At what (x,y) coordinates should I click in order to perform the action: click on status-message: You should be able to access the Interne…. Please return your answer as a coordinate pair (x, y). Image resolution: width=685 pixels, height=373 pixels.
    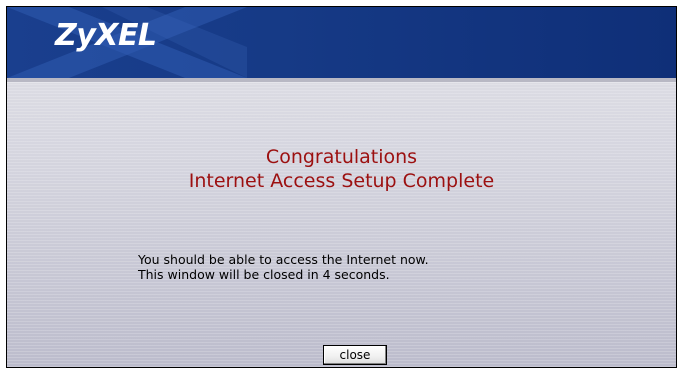
    Looking at the image, I should click on (283, 267).